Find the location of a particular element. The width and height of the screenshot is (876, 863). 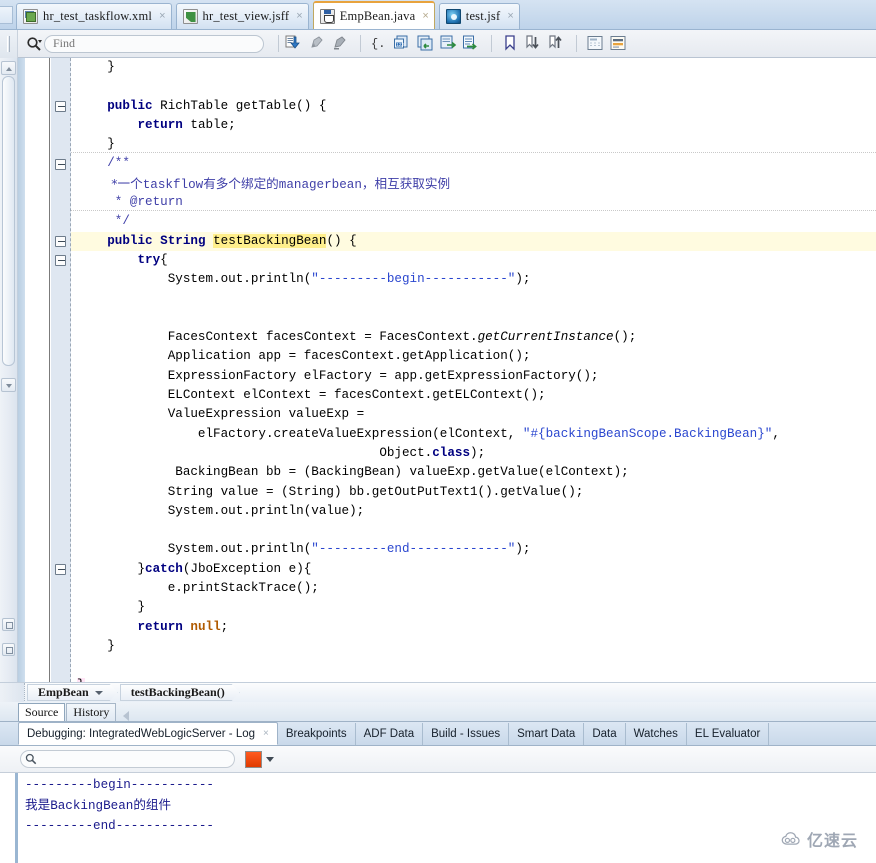

code-line: System.out.println(value); is located at coordinates (473, 511).